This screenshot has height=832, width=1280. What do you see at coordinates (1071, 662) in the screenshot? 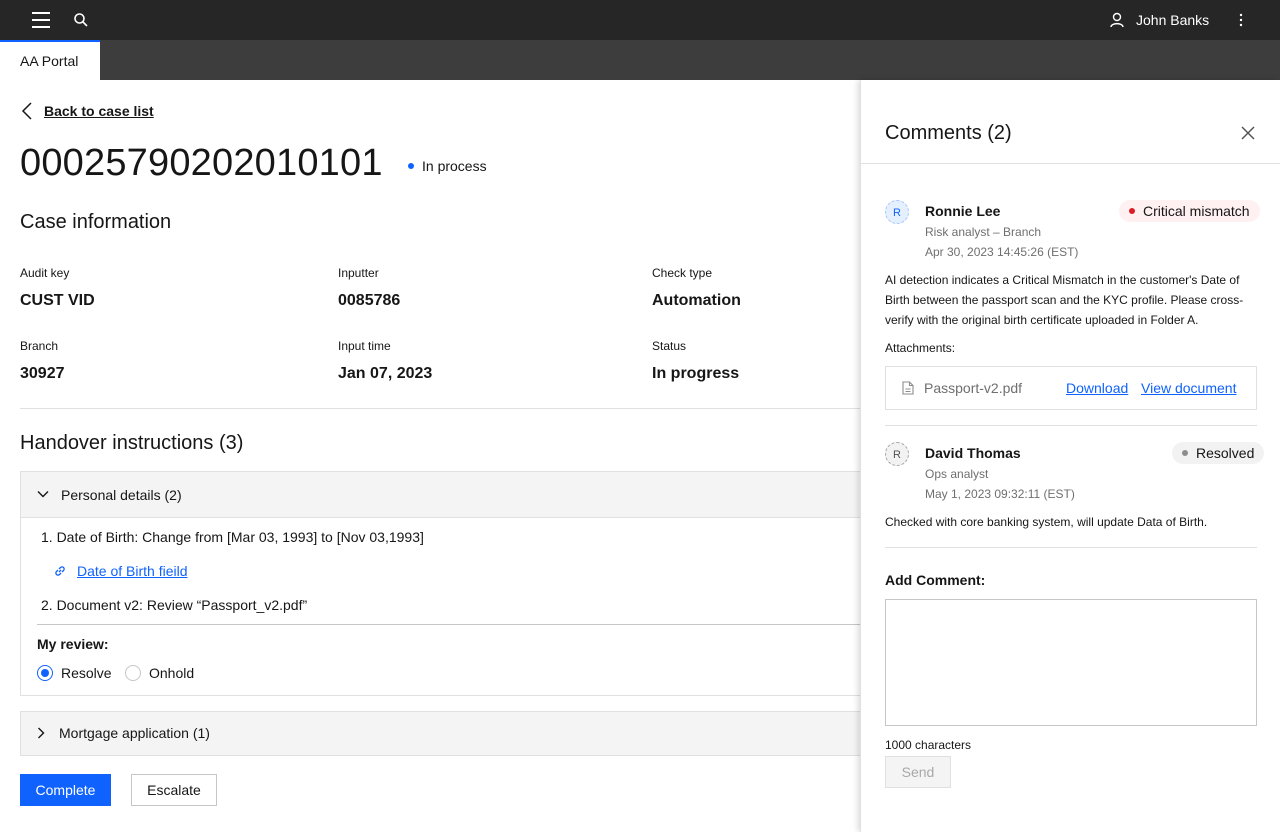
I see `comment-textarea` at bounding box center [1071, 662].